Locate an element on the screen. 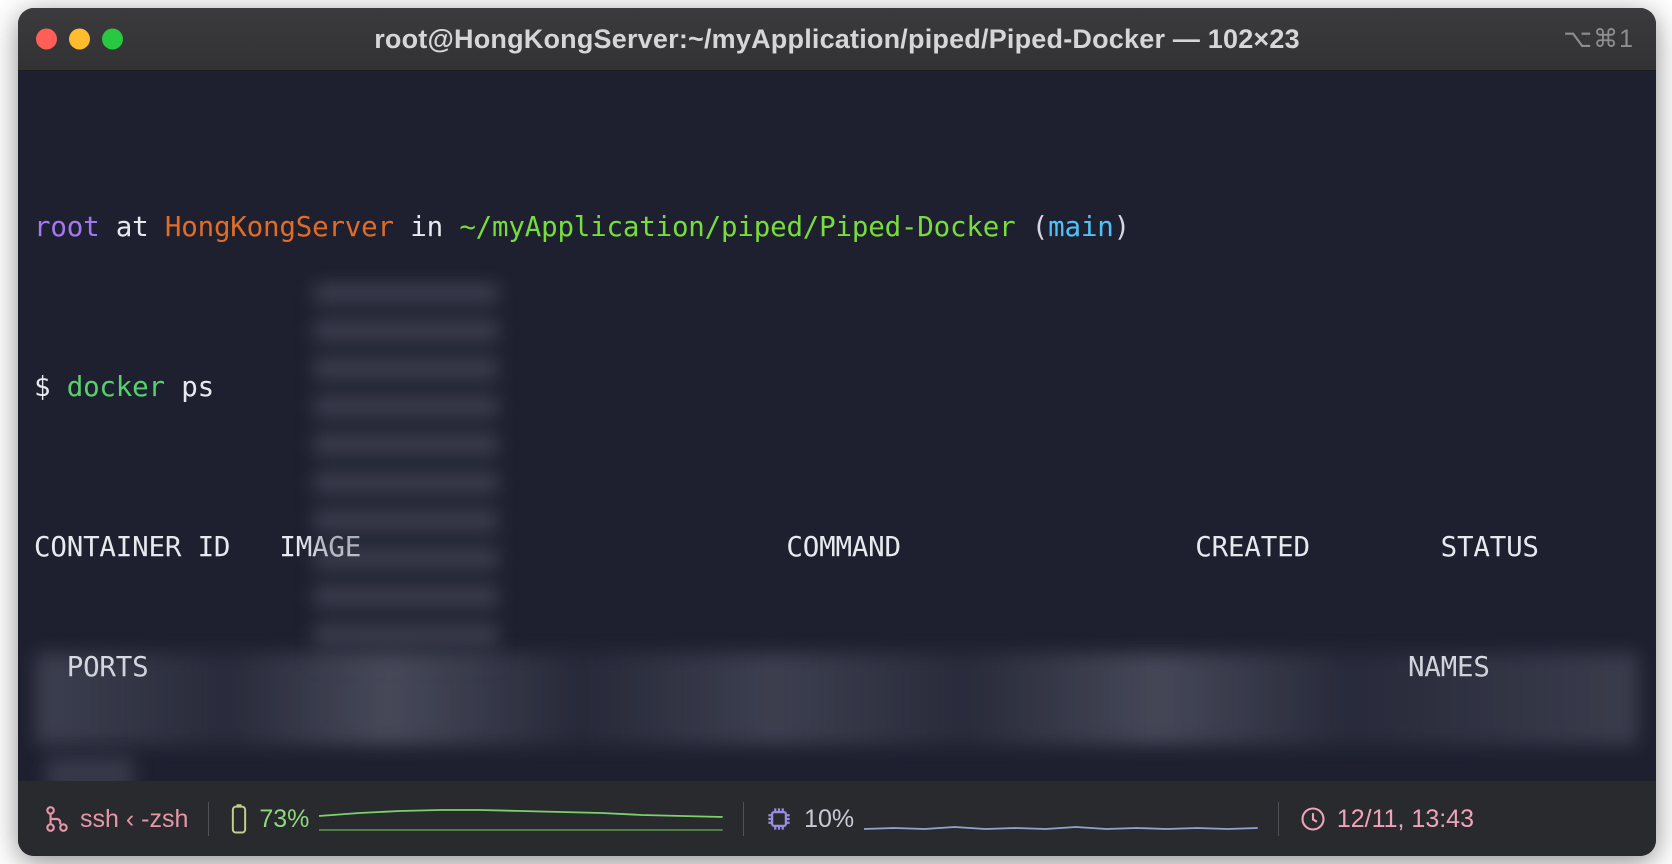 This screenshot has width=1672, height=864. table-header-names: NAMES is located at coordinates (1448, 667).